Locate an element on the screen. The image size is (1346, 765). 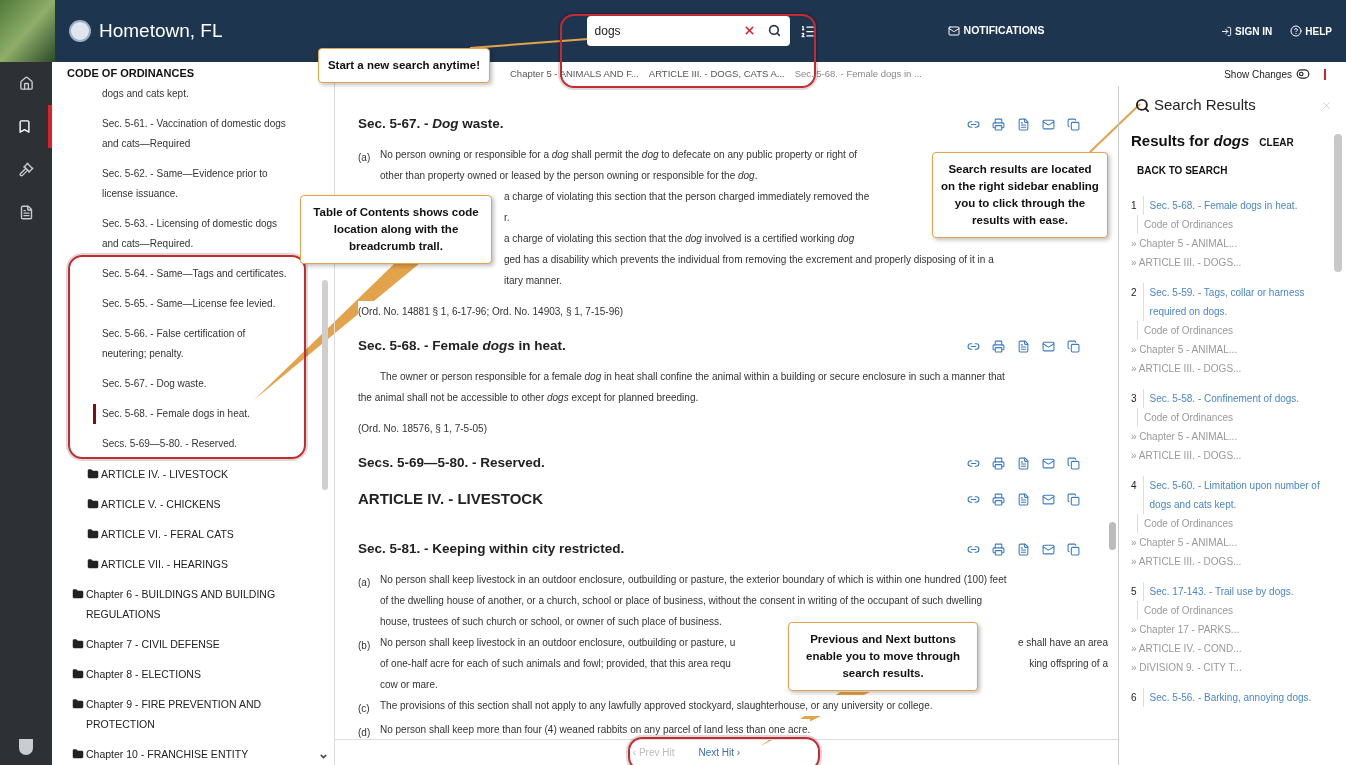
result-link: Sec. 5-68. - Female dogs in heat. is located at coordinates (1220, 205).